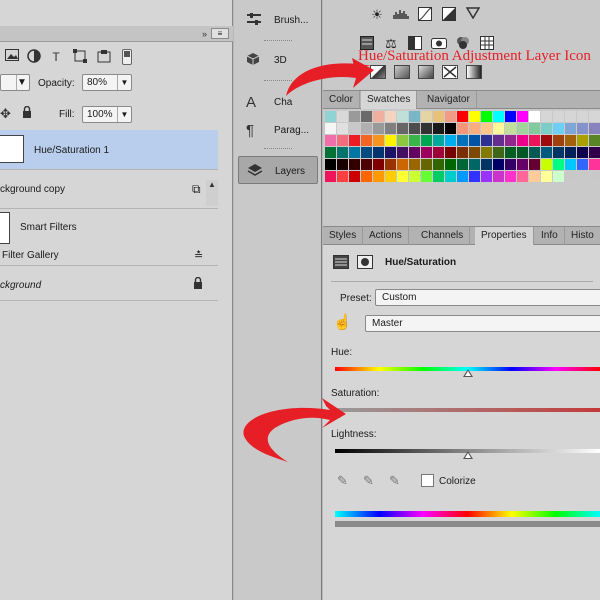  Describe the element at coordinates (368, 481) in the screenshot. I see `eyedropper-add-icon: ✎` at that location.